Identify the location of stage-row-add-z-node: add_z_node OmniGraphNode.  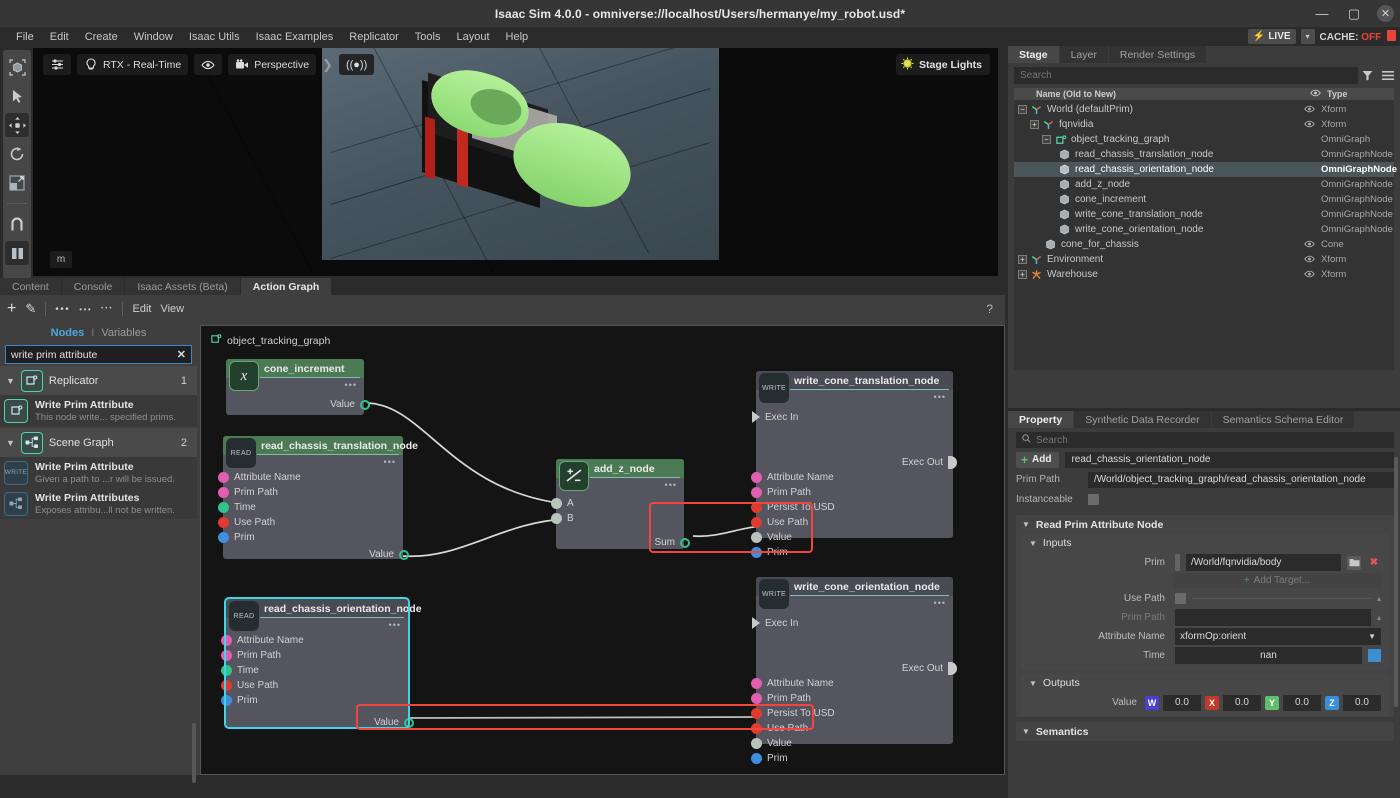
(1204, 184).